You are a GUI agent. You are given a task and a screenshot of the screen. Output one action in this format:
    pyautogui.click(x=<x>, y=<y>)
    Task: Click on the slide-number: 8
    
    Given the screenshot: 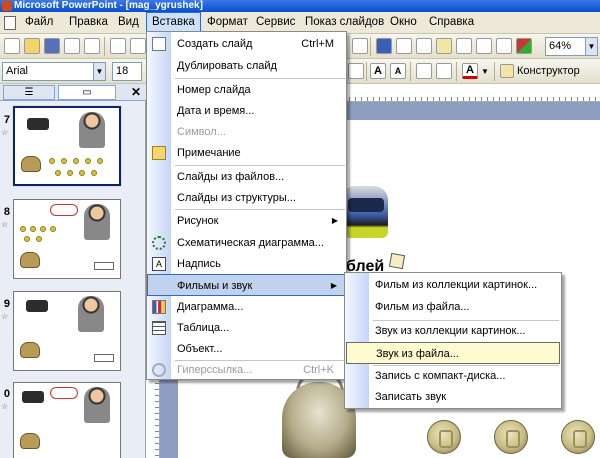 What is the action you would take?
    pyautogui.click(x=6, y=212)
    